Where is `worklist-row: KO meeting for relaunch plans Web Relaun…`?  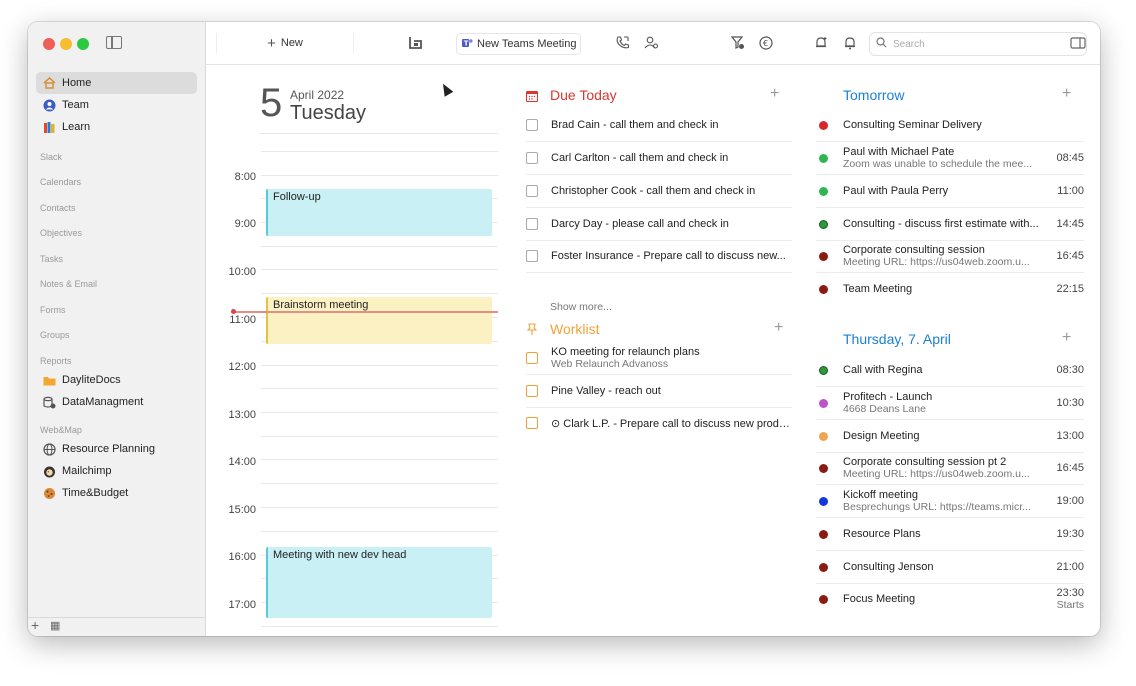 worklist-row: KO meeting for relaunch plans Web Relaun… is located at coordinates (659, 358).